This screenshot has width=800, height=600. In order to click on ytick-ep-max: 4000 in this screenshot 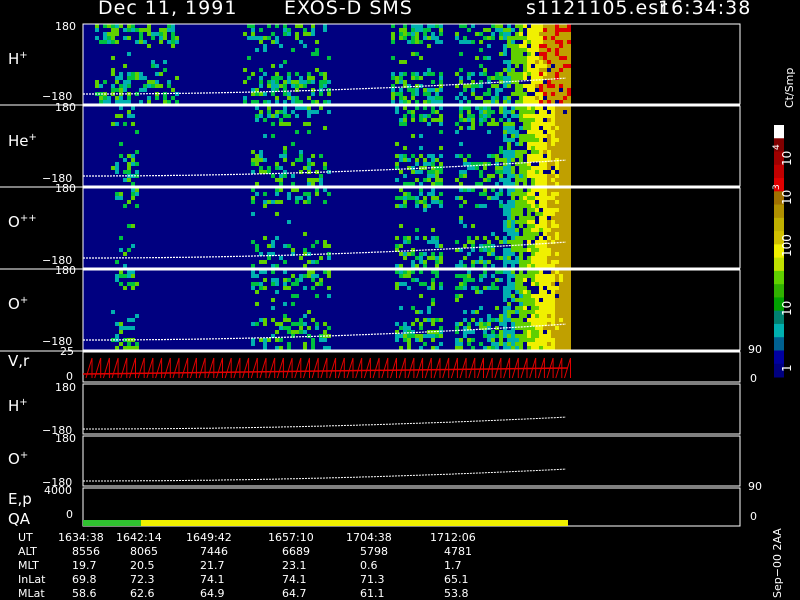, I will do `click(58, 490)`.